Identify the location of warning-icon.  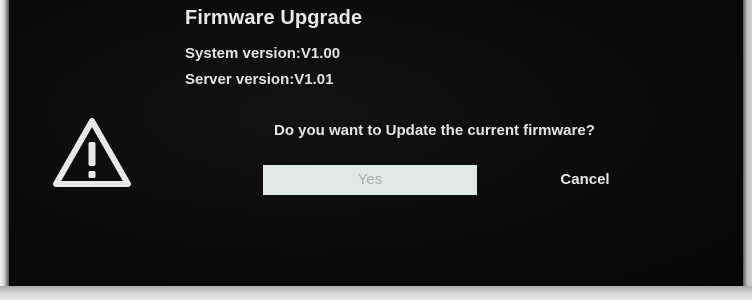
(92, 152).